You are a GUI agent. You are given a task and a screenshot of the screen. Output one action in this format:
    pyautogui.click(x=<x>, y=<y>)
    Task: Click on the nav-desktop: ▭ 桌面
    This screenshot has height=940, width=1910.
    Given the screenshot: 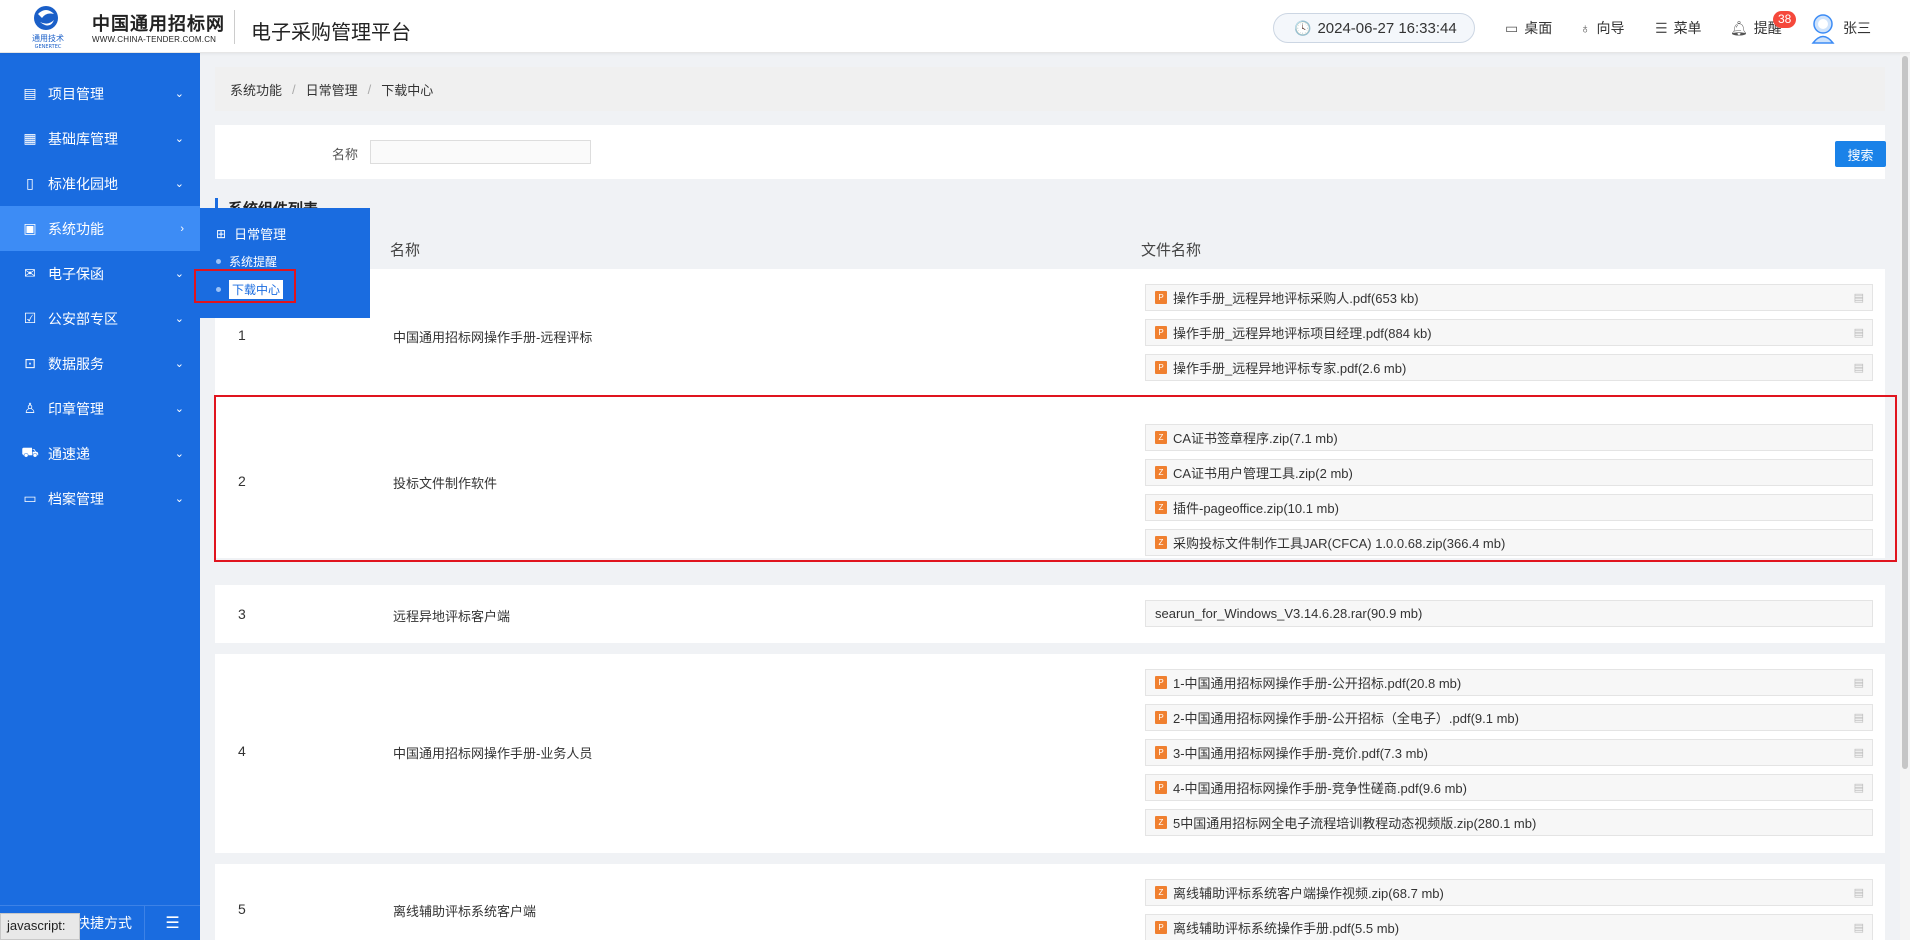 What is the action you would take?
    pyautogui.click(x=1528, y=28)
    